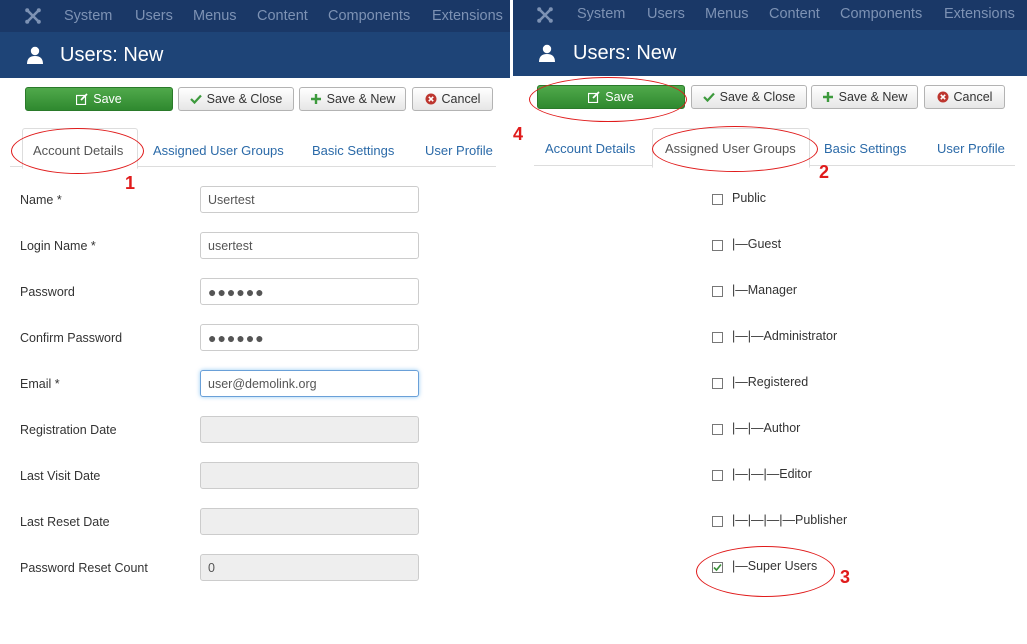 The height and width of the screenshot is (644, 1027). Describe the element at coordinates (41, 200) in the screenshot. I see `name-label: Name *` at that location.